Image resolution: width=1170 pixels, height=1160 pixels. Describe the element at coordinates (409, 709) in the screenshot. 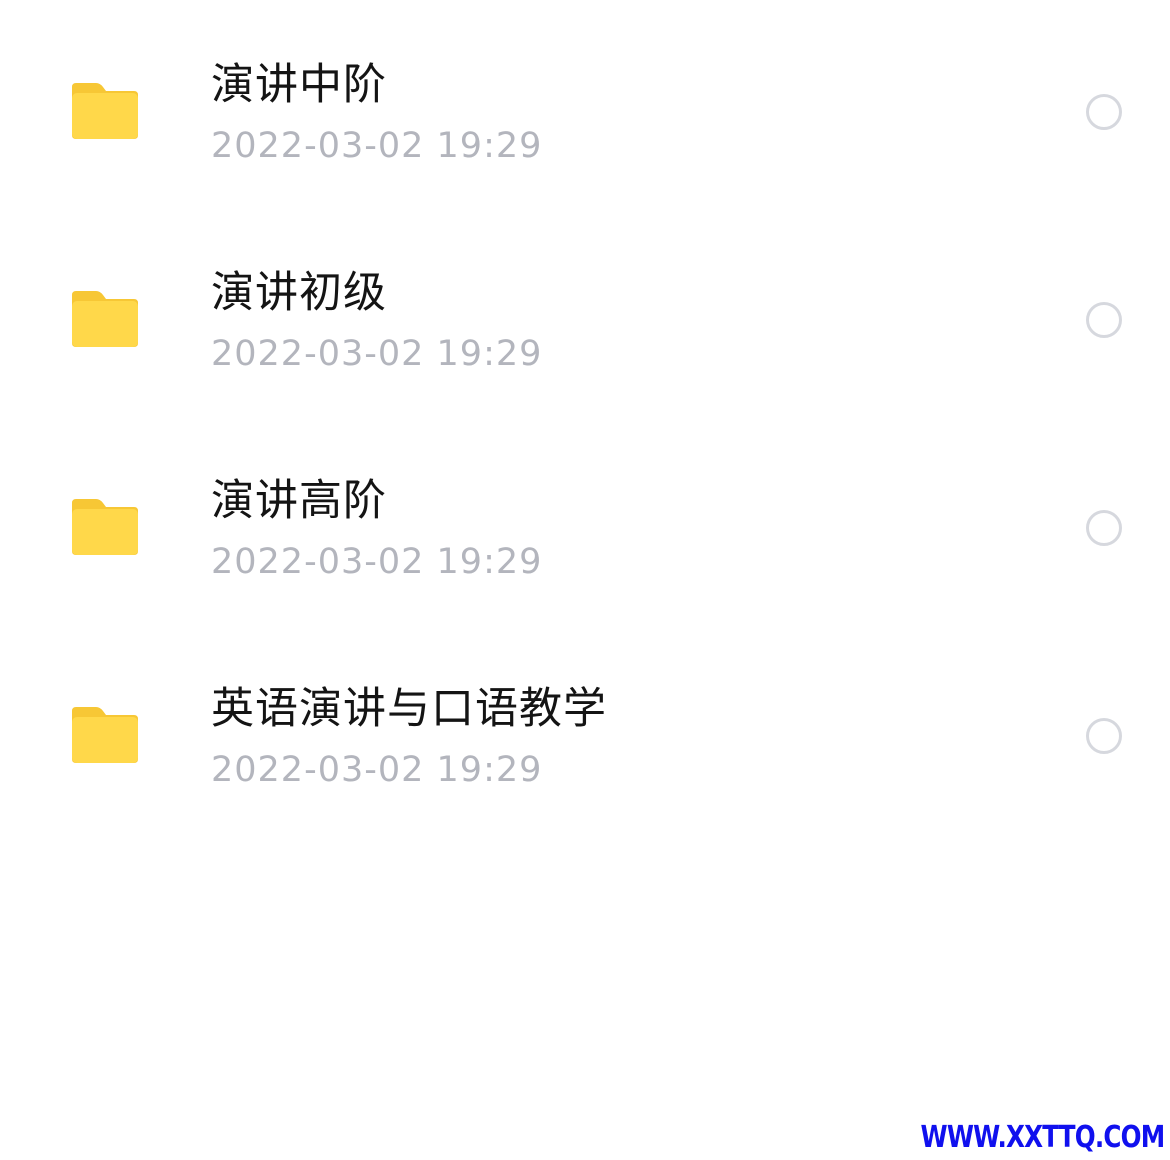

I see `file-name: 英语演讲与口语教学` at that location.